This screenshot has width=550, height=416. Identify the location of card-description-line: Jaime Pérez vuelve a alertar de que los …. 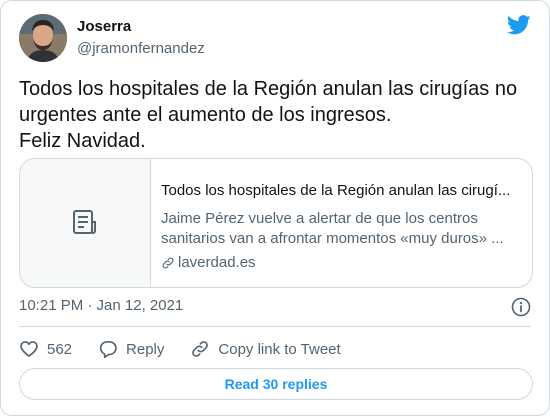
(319, 218).